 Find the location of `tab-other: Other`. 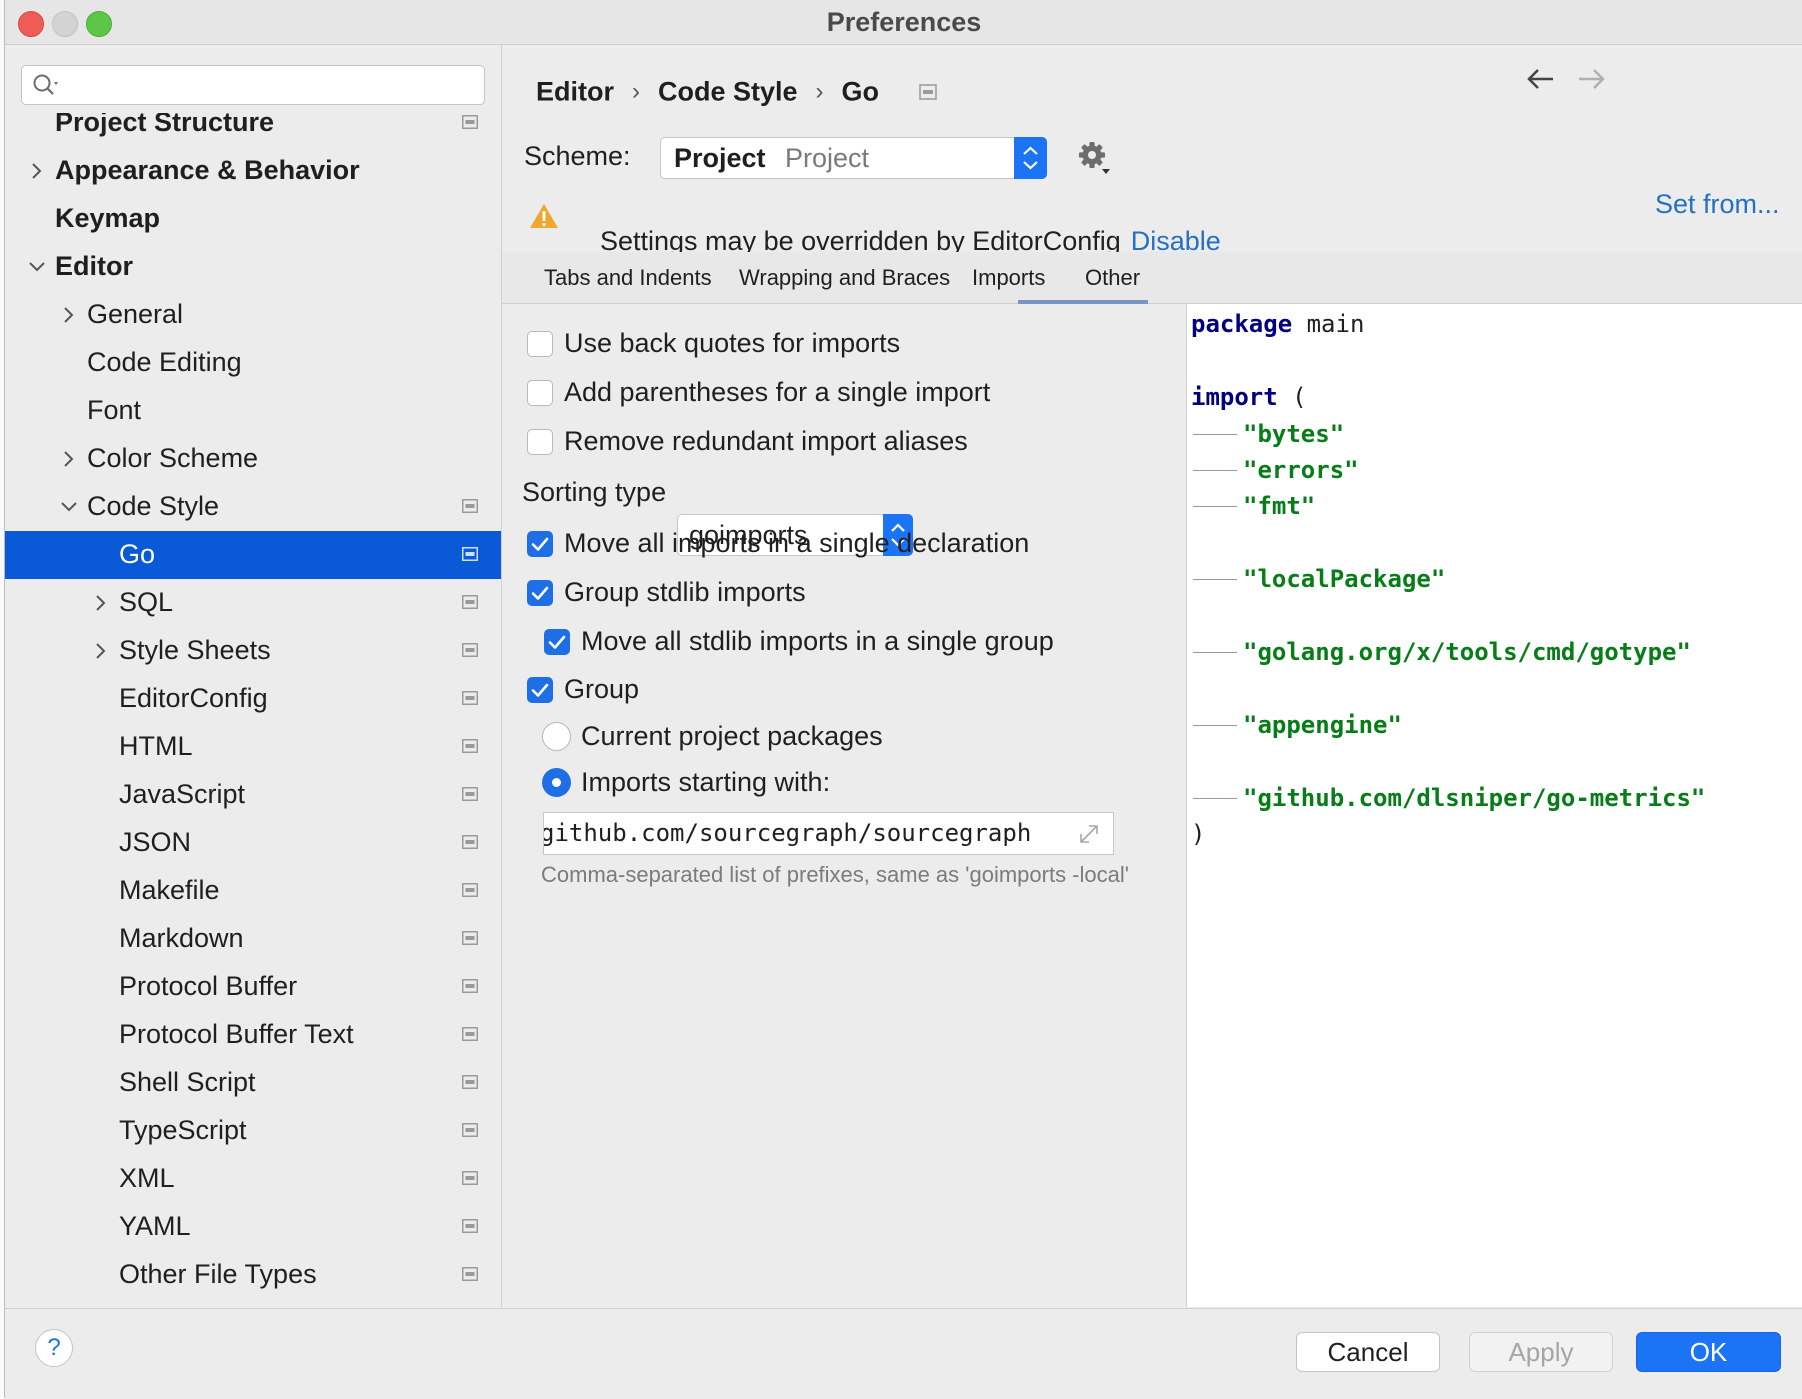

tab-other: Other is located at coordinates (1112, 278).